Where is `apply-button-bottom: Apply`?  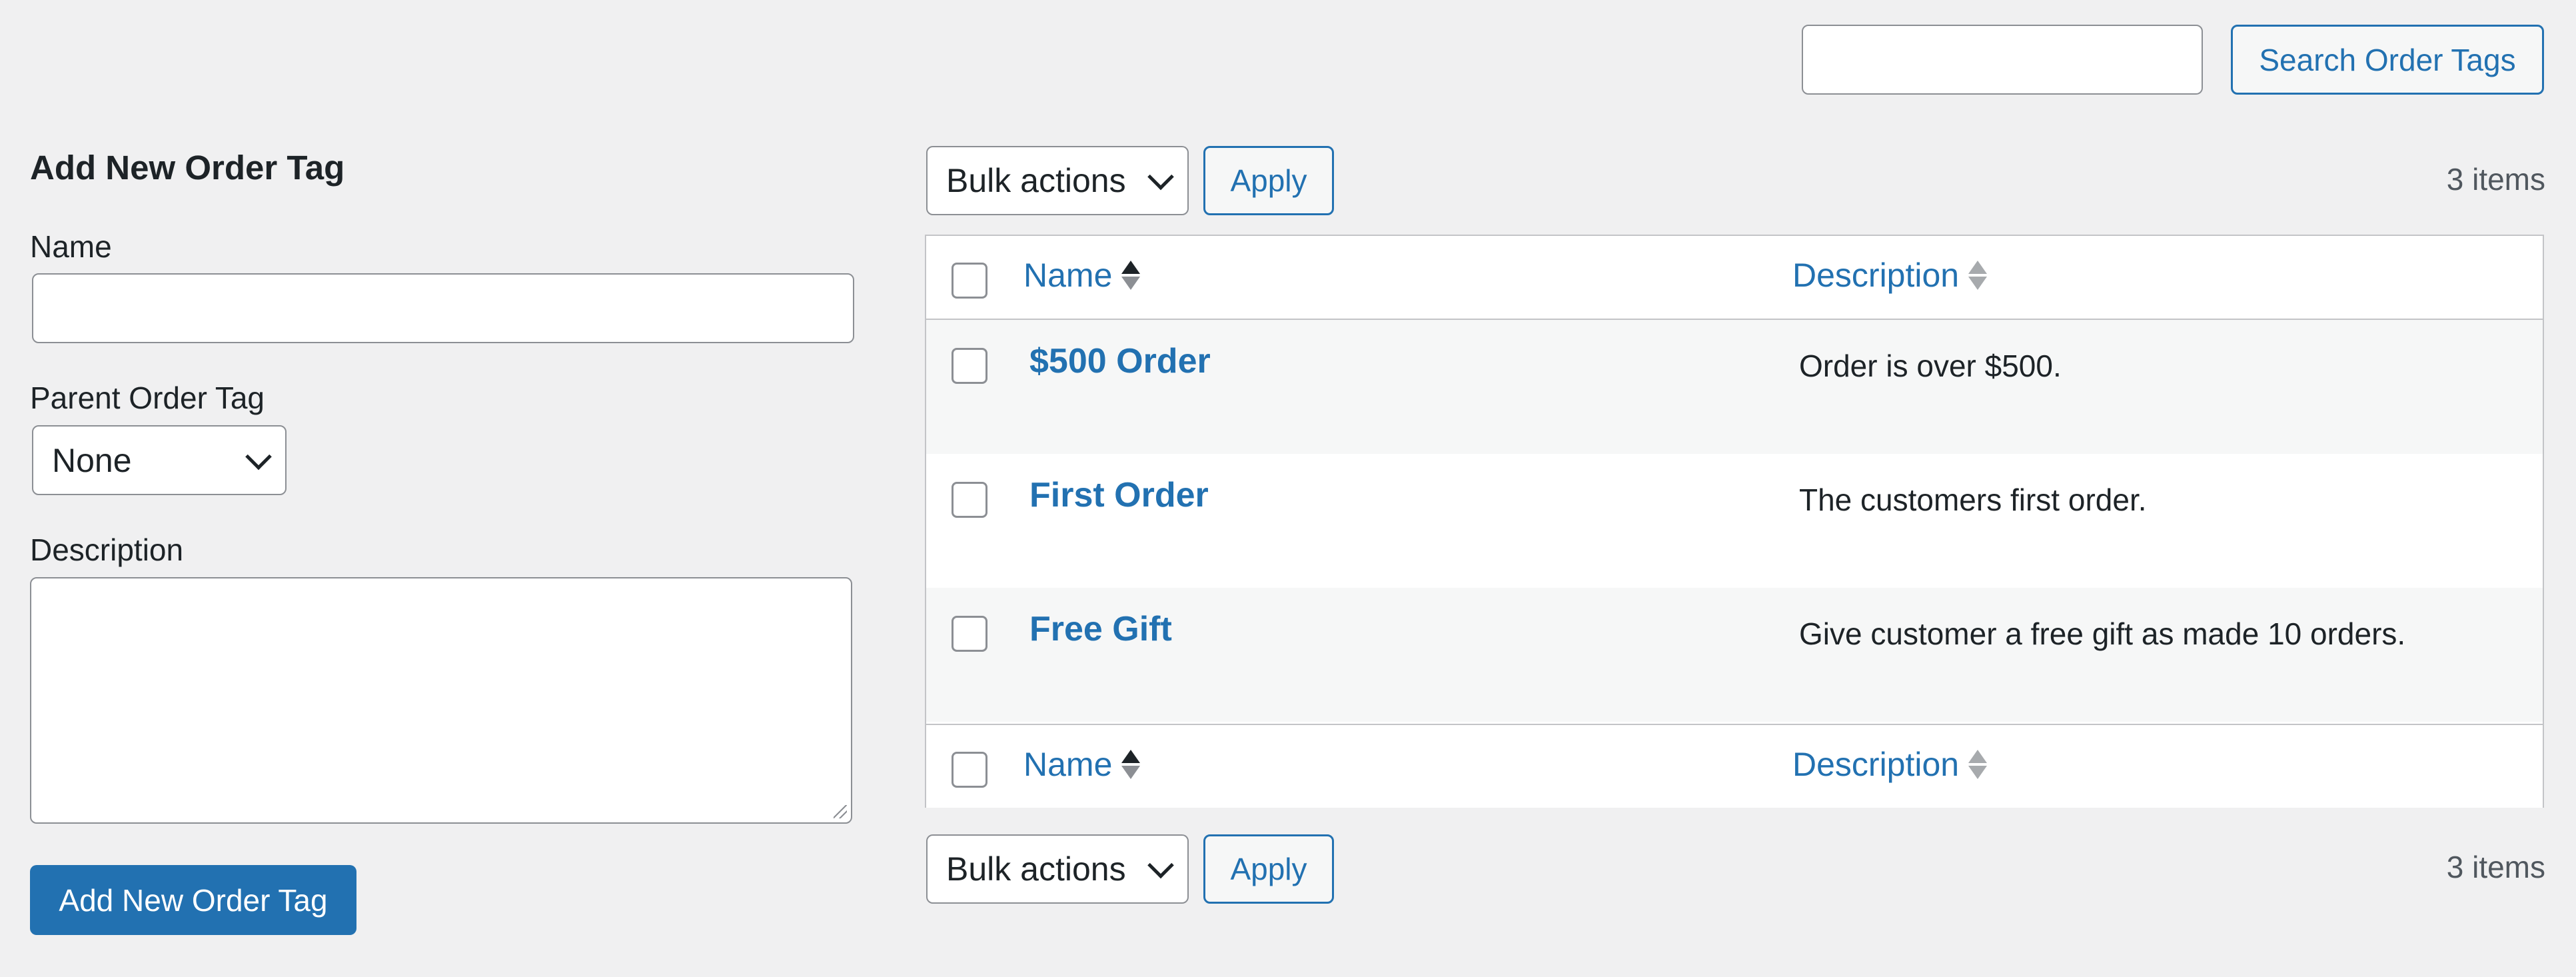
apply-button-bottom: Apply is located at coordinates (1268, 869).